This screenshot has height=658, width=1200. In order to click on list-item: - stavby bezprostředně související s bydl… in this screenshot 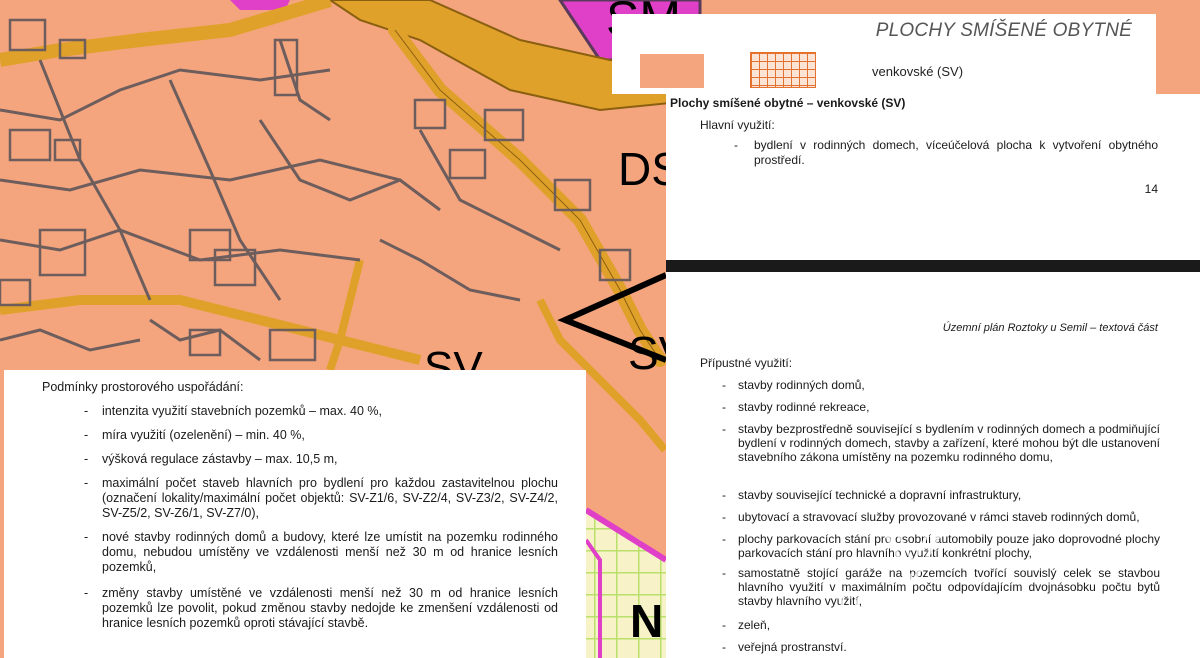, I will do `click(941, 443)`.